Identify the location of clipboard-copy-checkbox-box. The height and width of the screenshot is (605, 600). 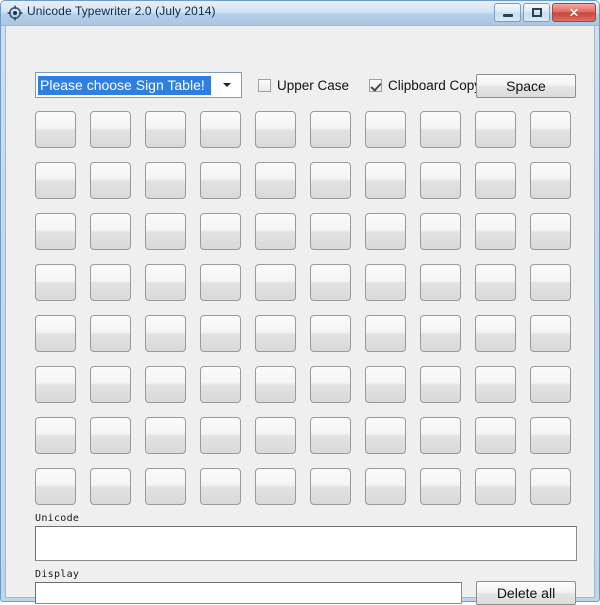
(375, 85).